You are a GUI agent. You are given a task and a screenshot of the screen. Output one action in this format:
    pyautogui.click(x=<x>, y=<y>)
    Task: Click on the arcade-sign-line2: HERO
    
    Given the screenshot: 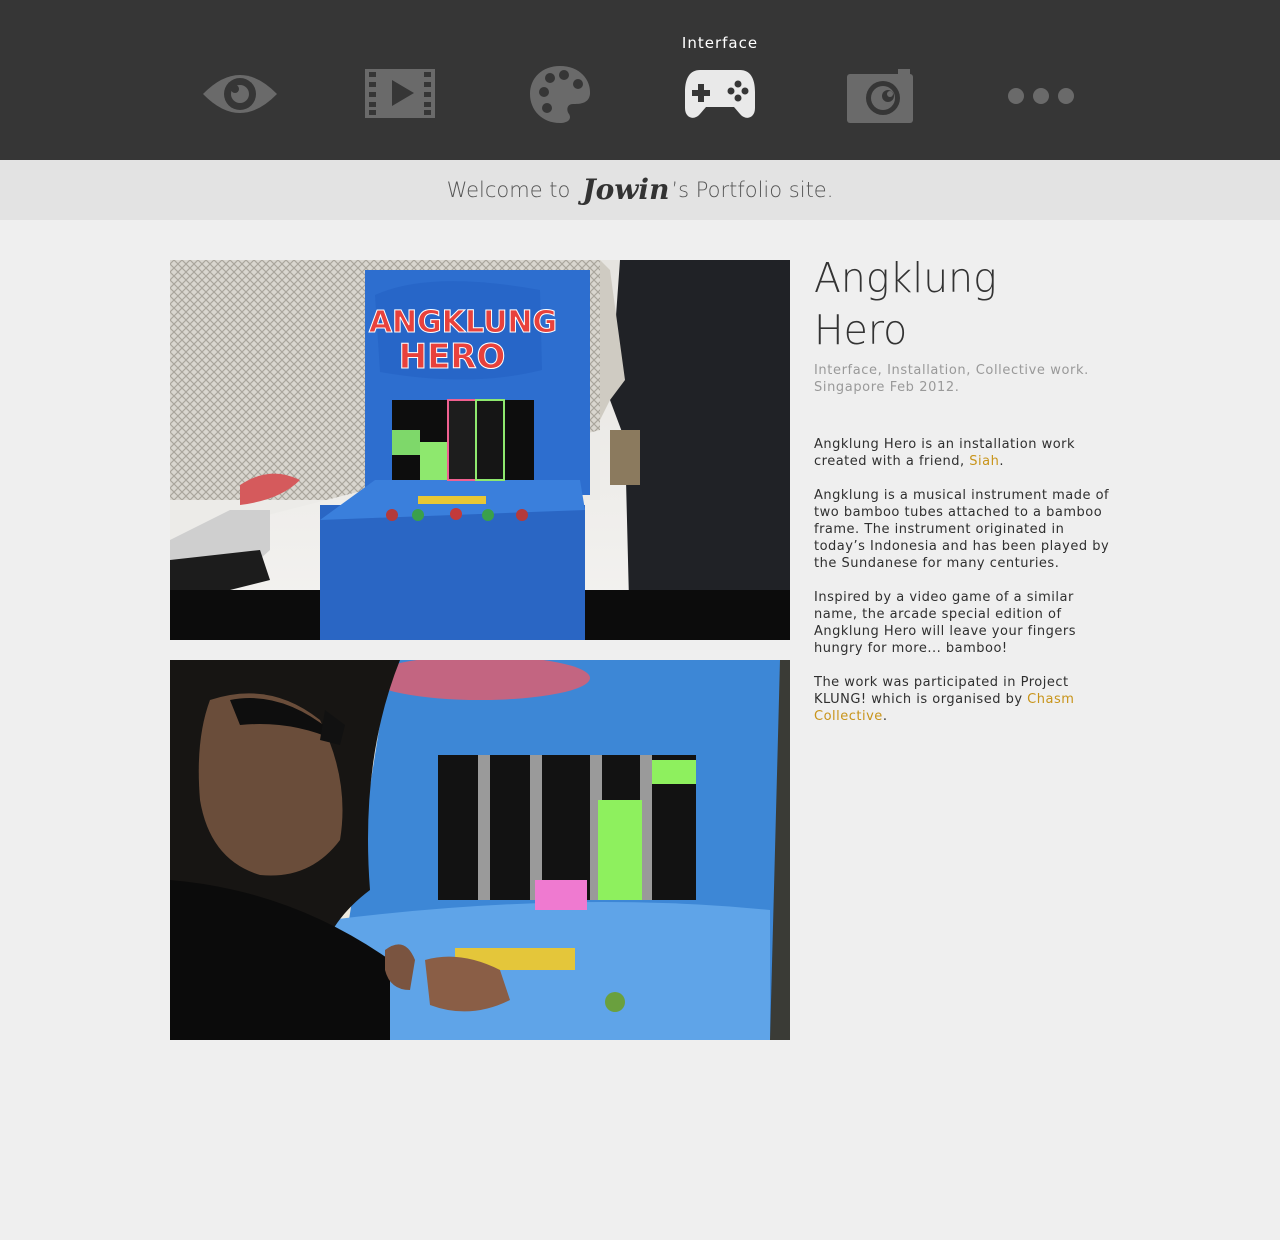 What is the action you would take?
    pyautogui.click(x=452, y=357)
    